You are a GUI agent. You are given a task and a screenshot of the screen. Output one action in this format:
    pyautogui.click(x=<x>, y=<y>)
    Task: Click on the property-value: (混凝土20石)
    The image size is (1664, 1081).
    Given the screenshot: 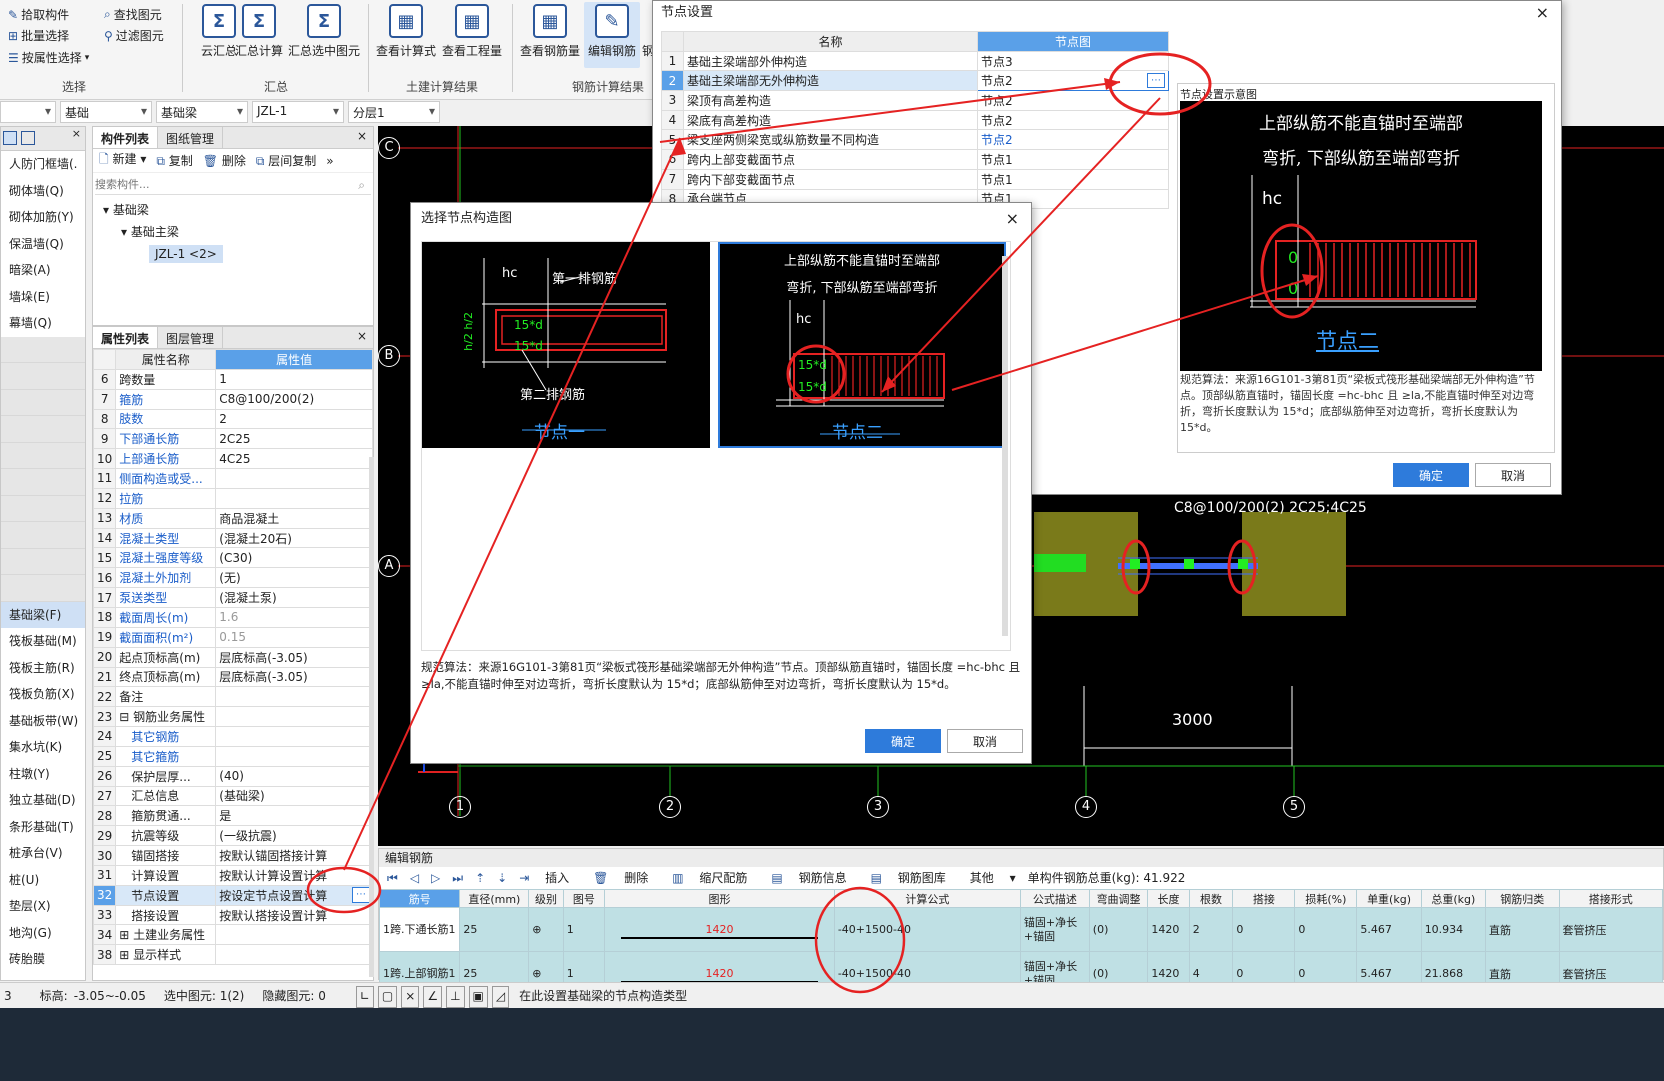 What is the action you would take?
    pyautogui.click(x=294, y=538)
    